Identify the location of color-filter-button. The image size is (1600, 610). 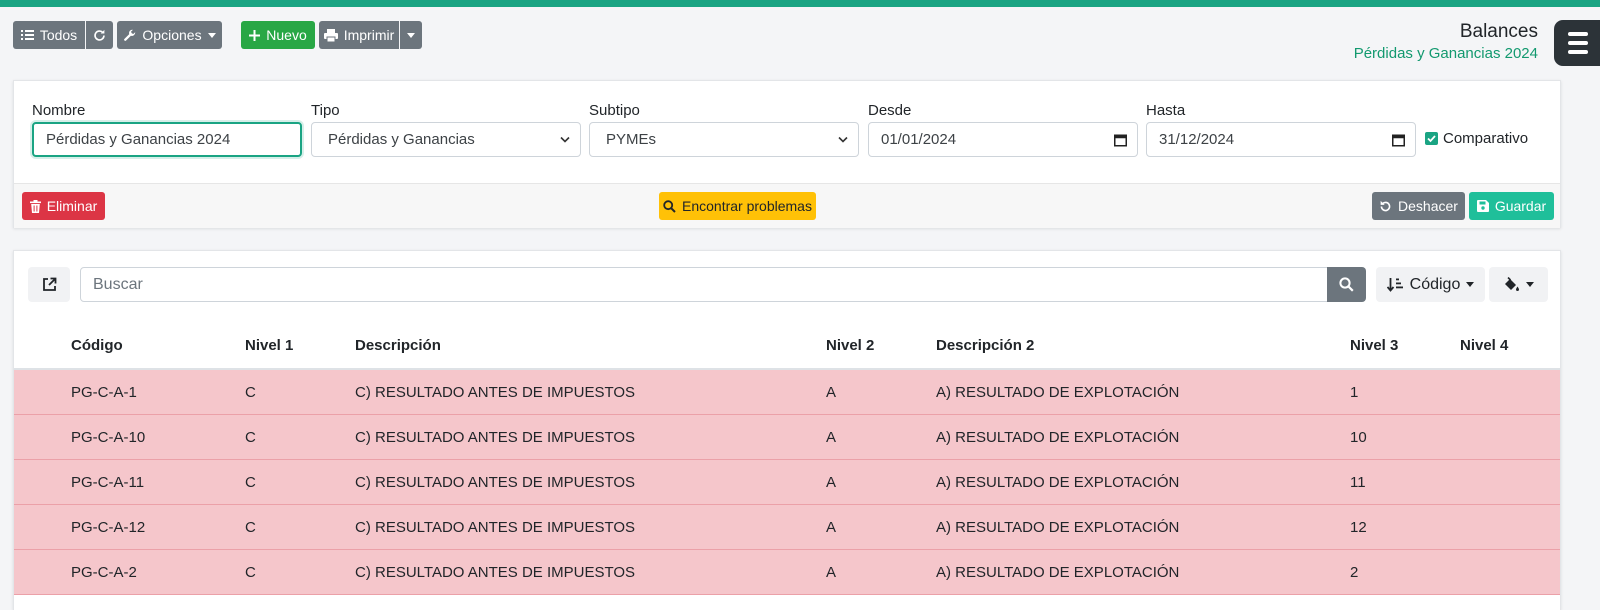
(1518, 284).